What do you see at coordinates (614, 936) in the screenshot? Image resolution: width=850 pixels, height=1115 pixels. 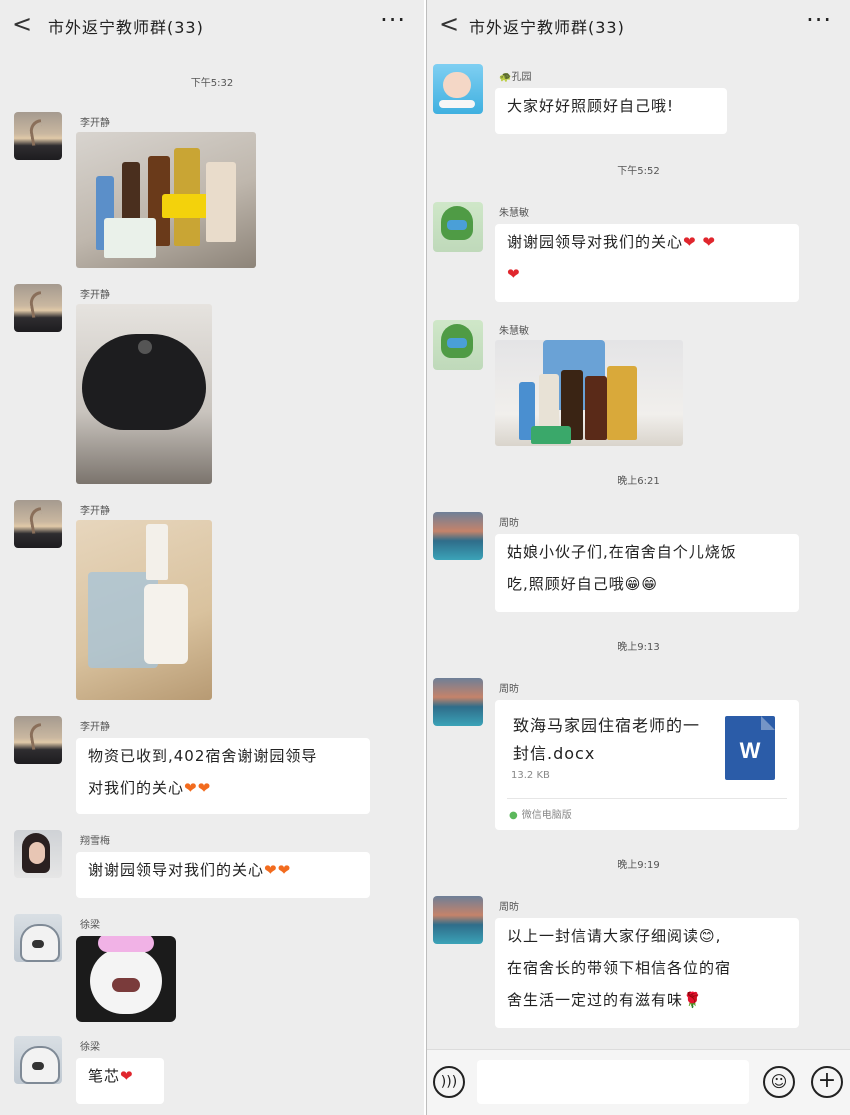 I see `message-text: 以上一封信请大家仔细阅读😊,` at bounding box center [614, 936].